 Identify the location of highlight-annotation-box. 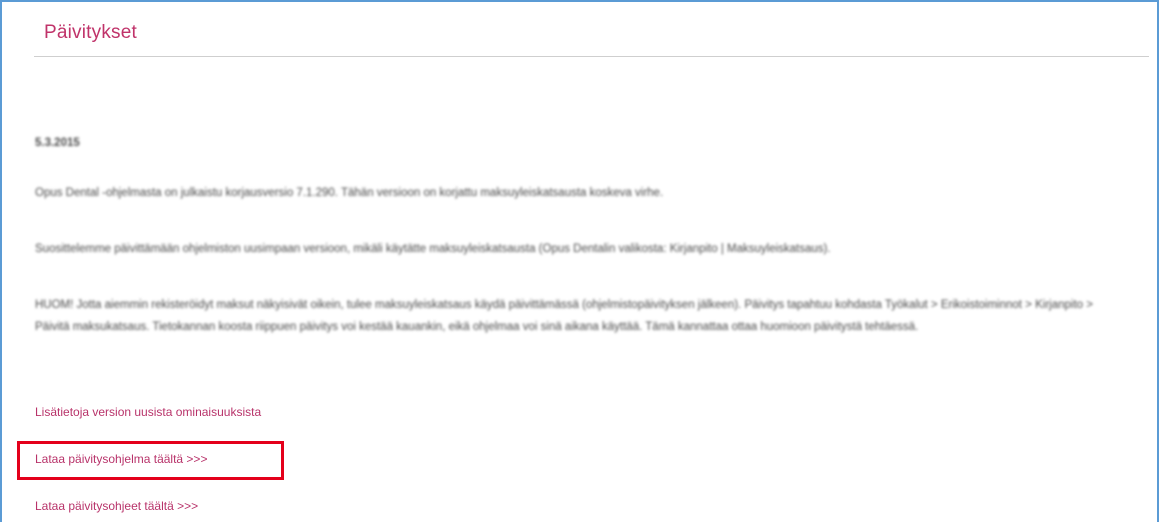
(150, 460).